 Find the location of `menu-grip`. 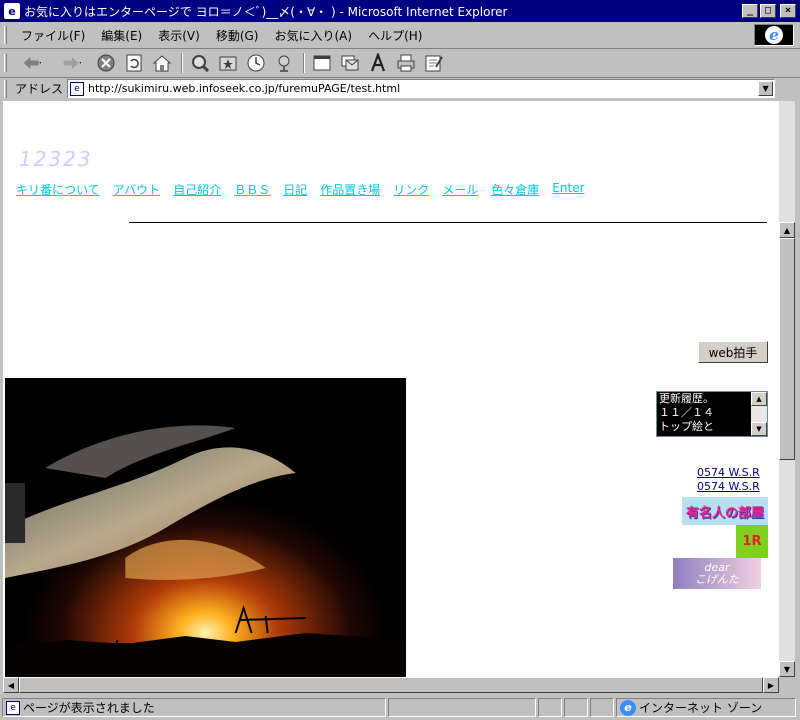

menu-grip is located at coordinates (5, 35).